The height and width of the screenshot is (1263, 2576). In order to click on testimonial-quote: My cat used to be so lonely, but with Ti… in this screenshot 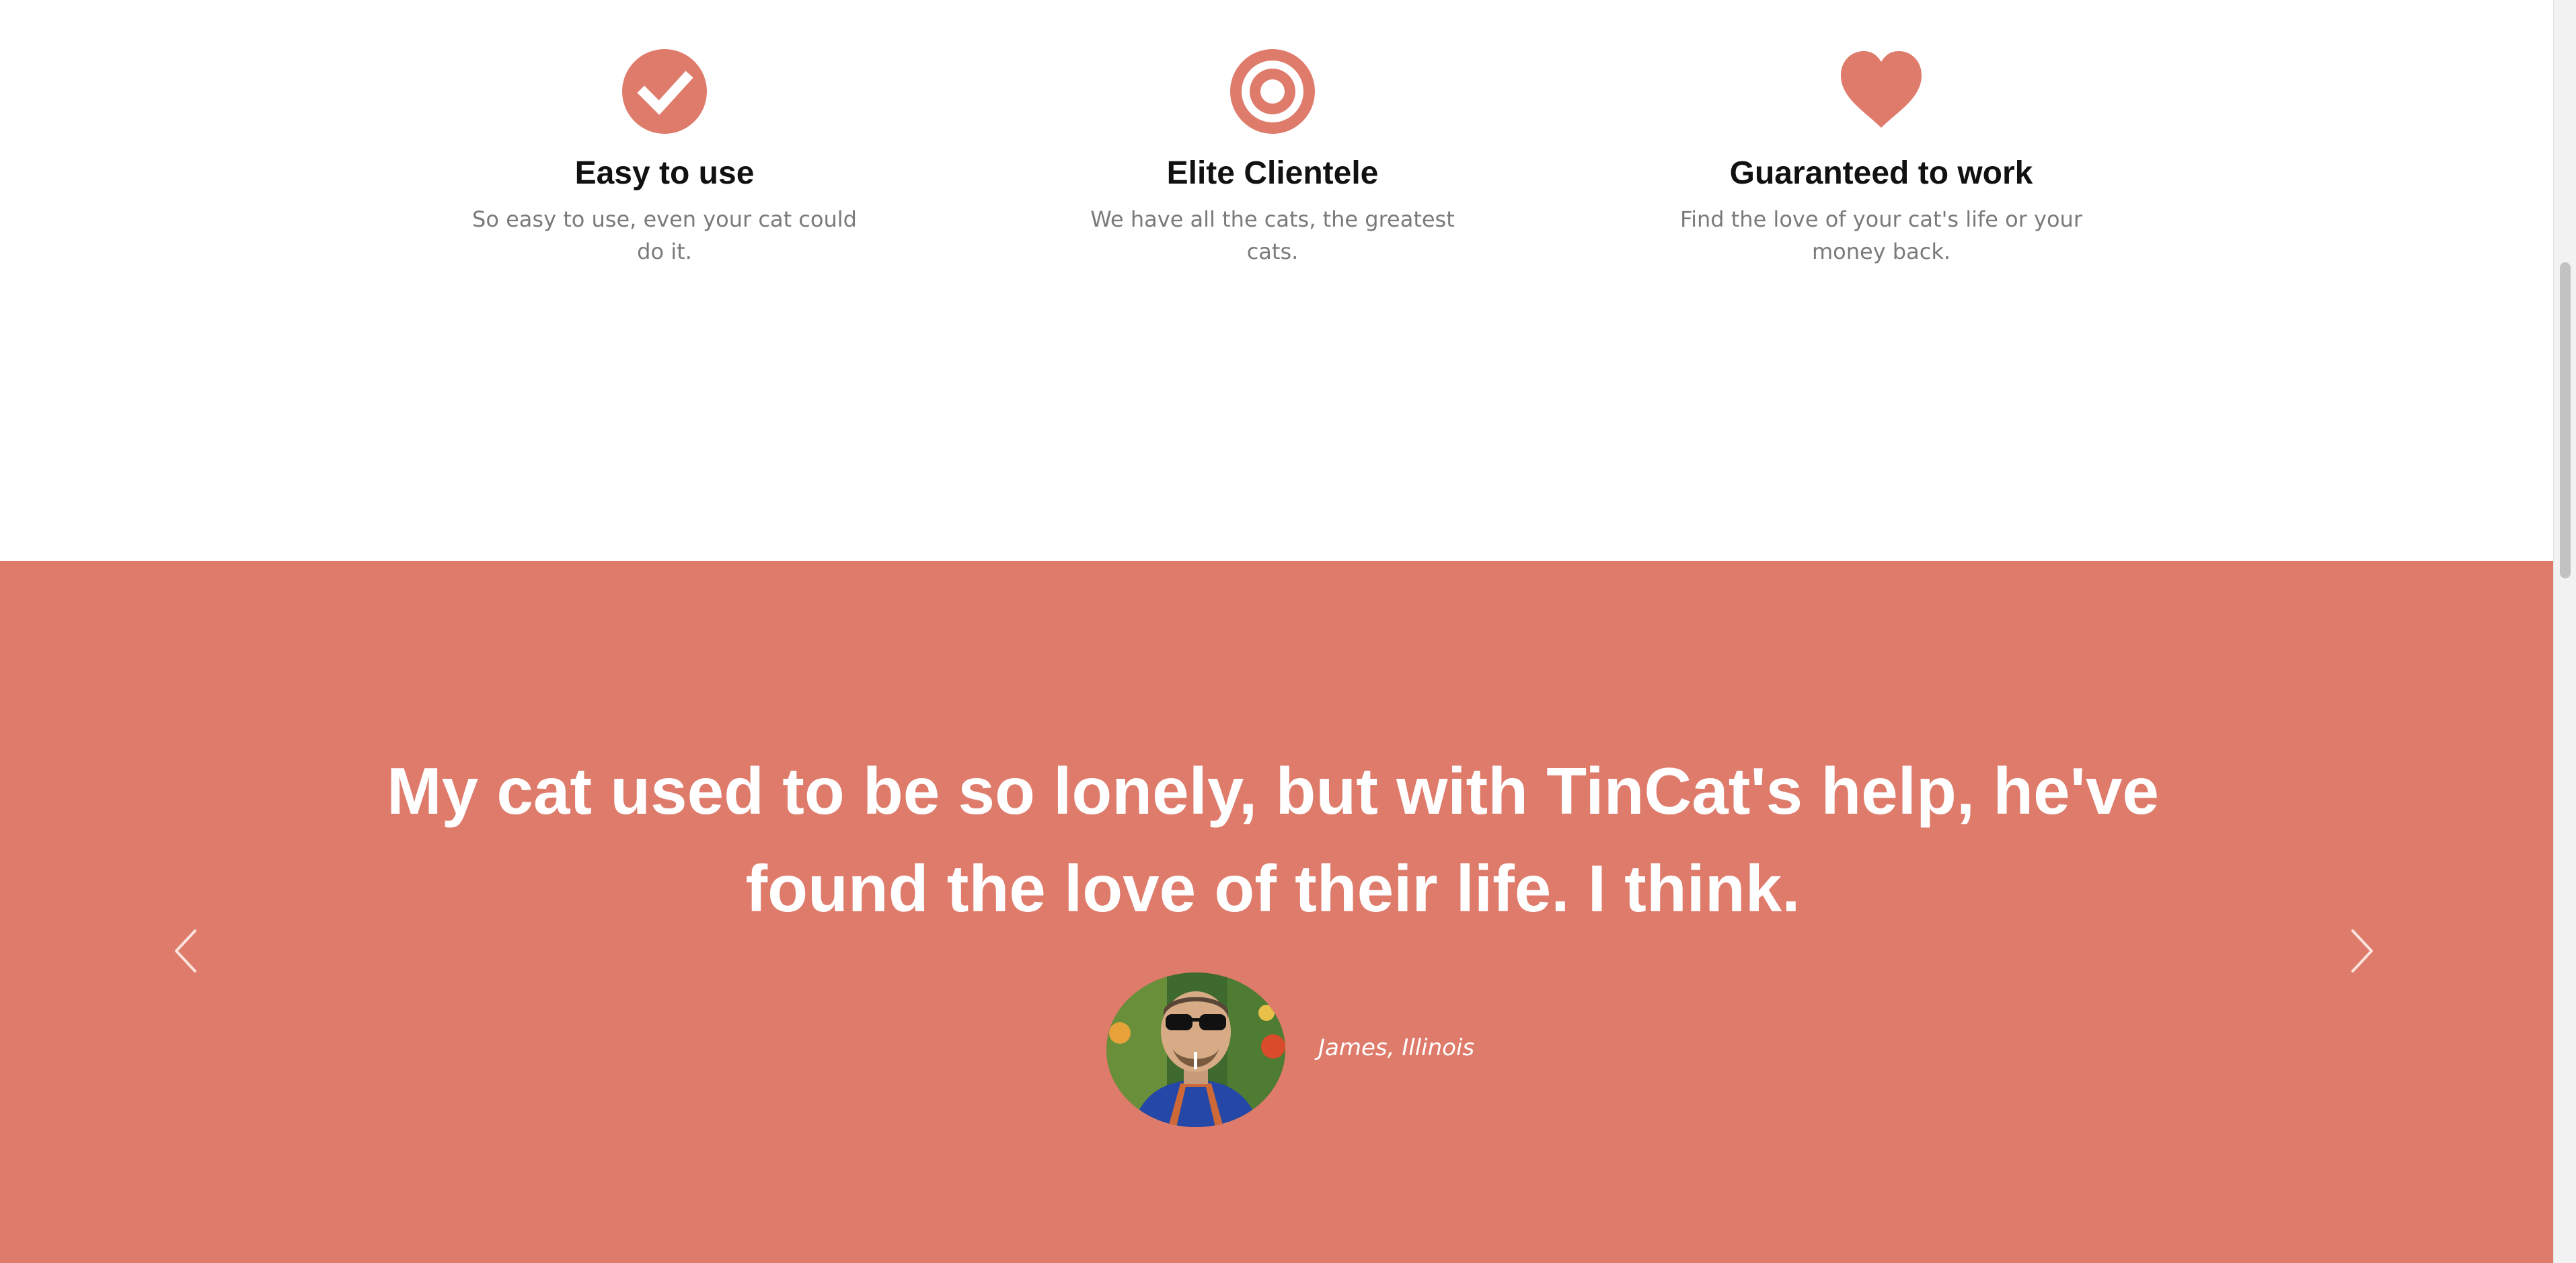, I will do `click(1273, 839)`.